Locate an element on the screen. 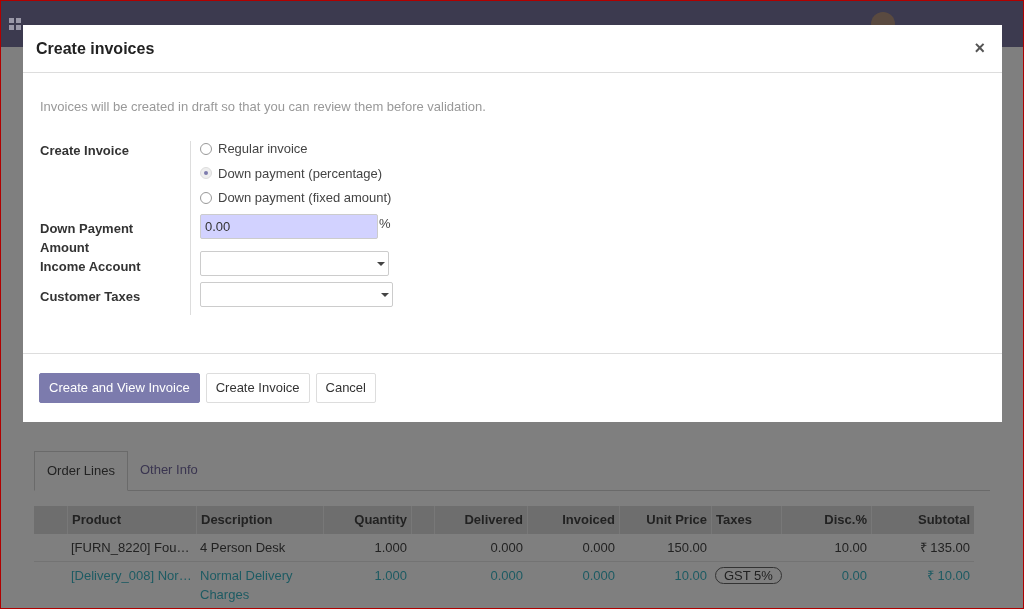 This screenshot has height=609, width=1024. tab: Other Info is located at coordinates (168, 470).